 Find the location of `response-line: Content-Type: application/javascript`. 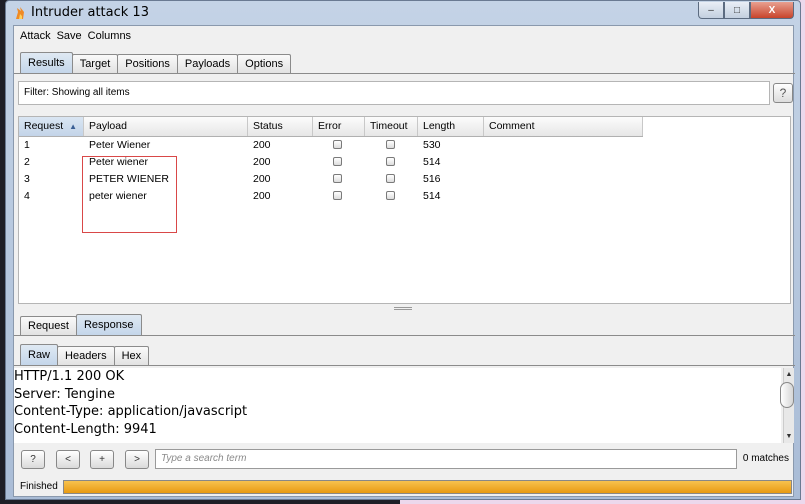

response-line: Content-Type: application/javascript is located at coordinates (131, 411).